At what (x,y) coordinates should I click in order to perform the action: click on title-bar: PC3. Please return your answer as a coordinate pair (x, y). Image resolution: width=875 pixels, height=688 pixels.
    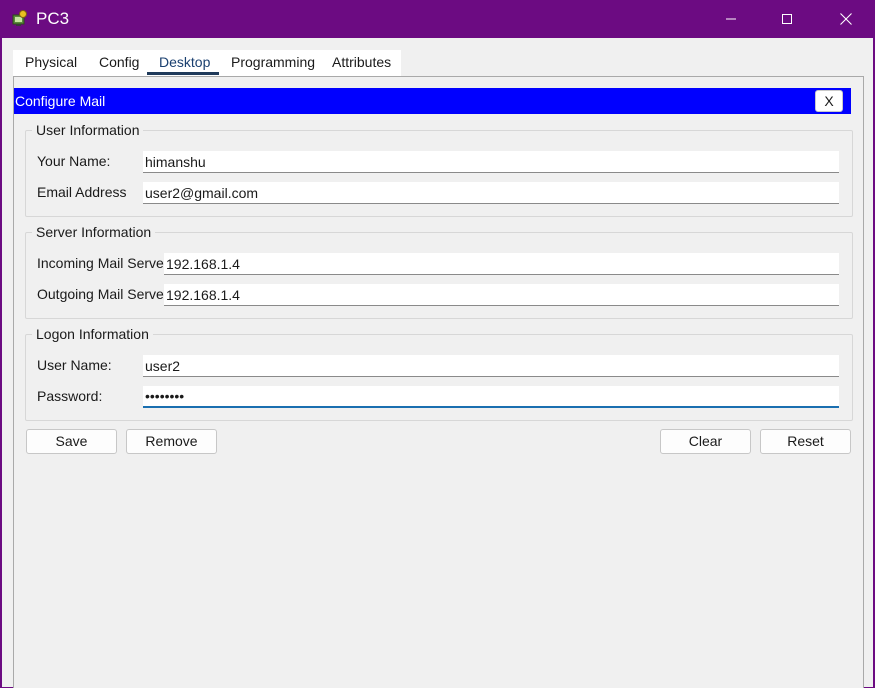
    Looking at the image, I should click on (437, 19).